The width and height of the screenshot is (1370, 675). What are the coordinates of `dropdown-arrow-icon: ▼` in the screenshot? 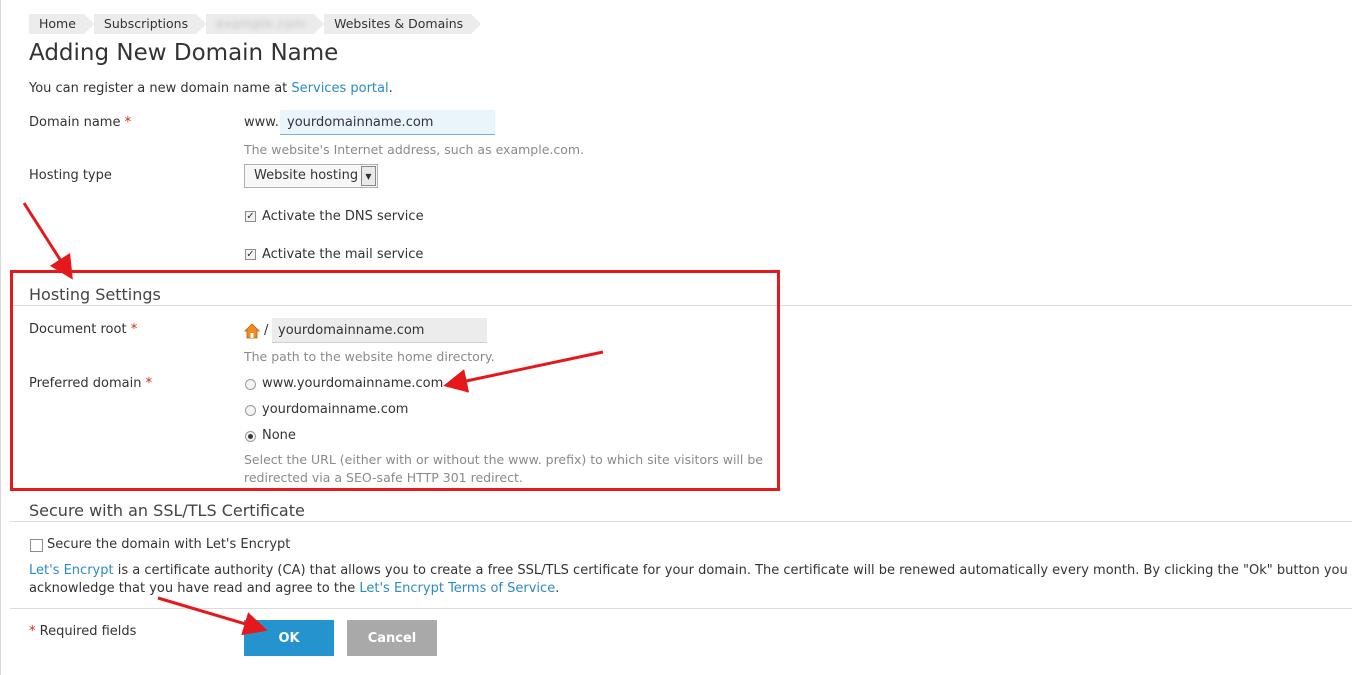 It's located at (368, 176).